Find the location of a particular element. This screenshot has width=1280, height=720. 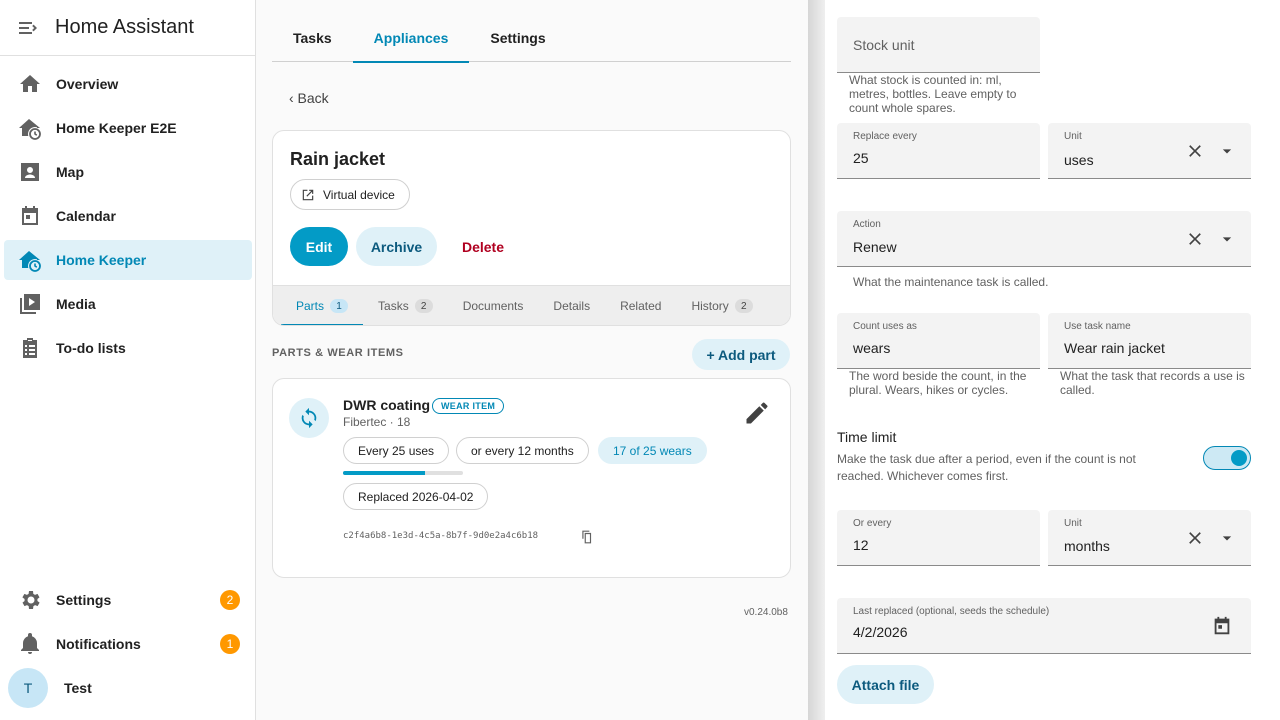

subtab-label: Documents is located at coordinates (493, 306).